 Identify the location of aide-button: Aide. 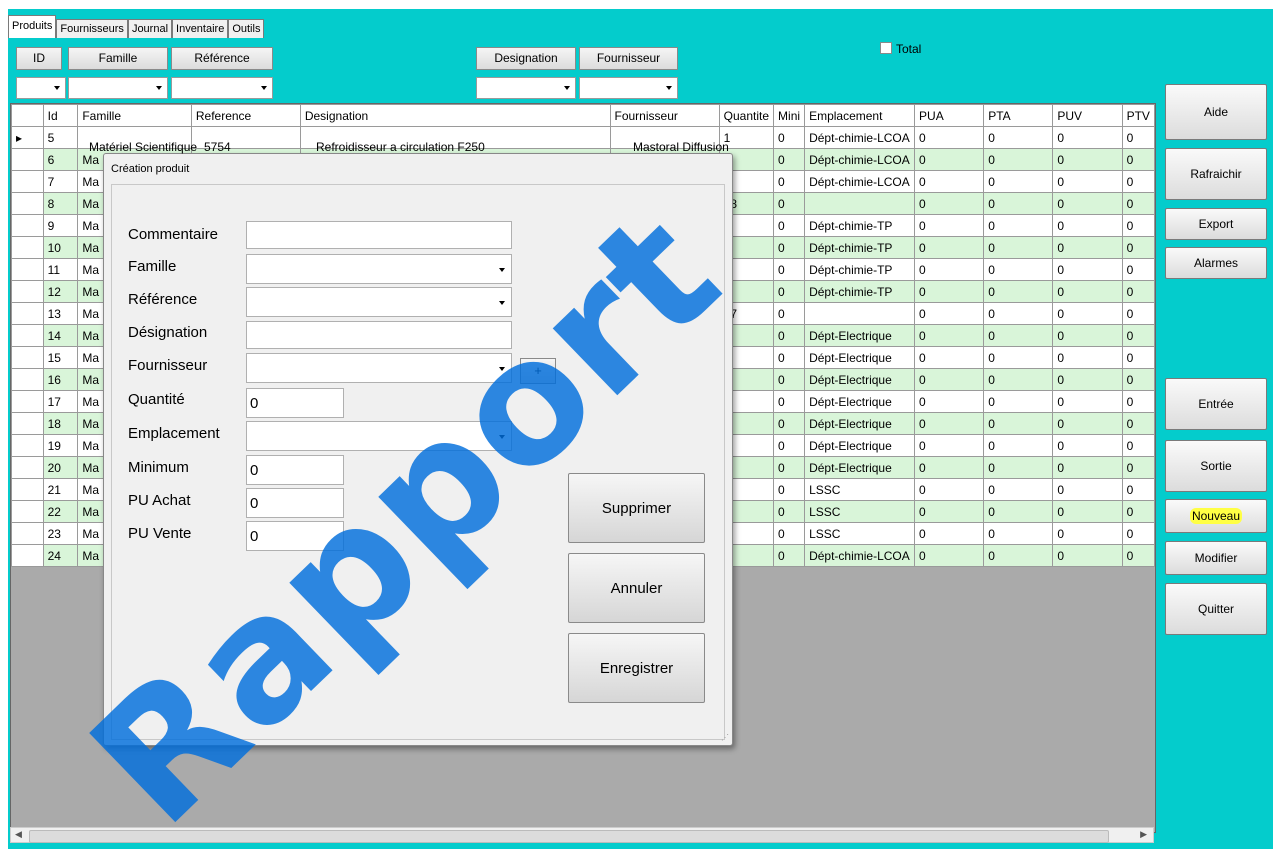
(1216, 112).